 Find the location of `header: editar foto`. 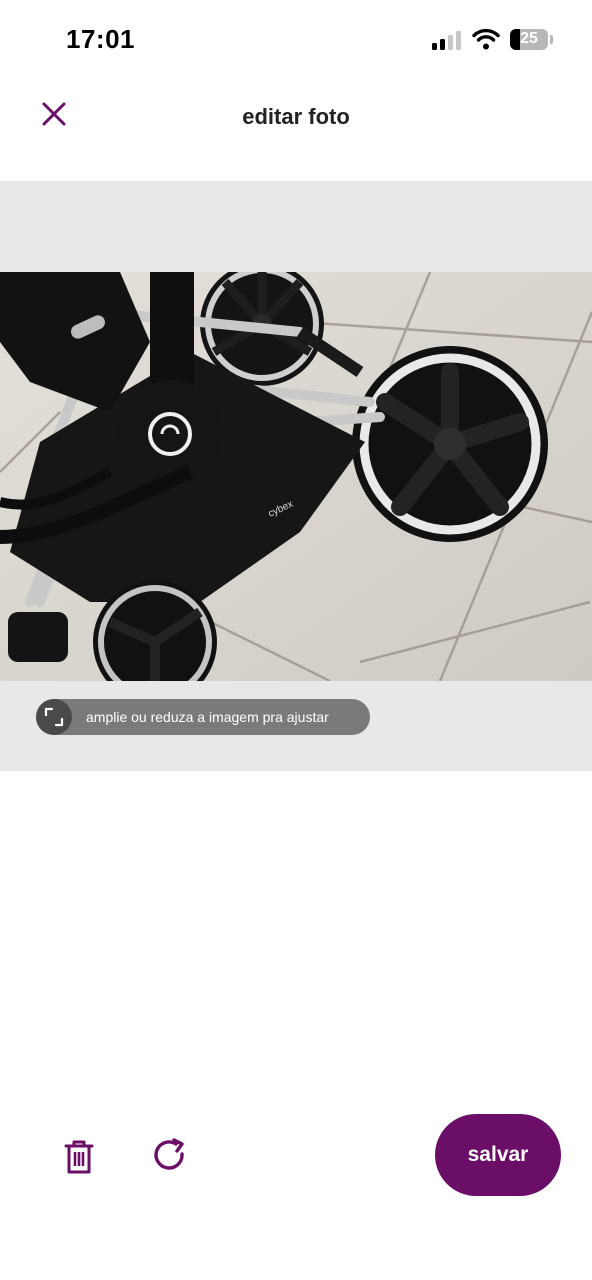

header: editar foto is located at coordinates (296, 116).